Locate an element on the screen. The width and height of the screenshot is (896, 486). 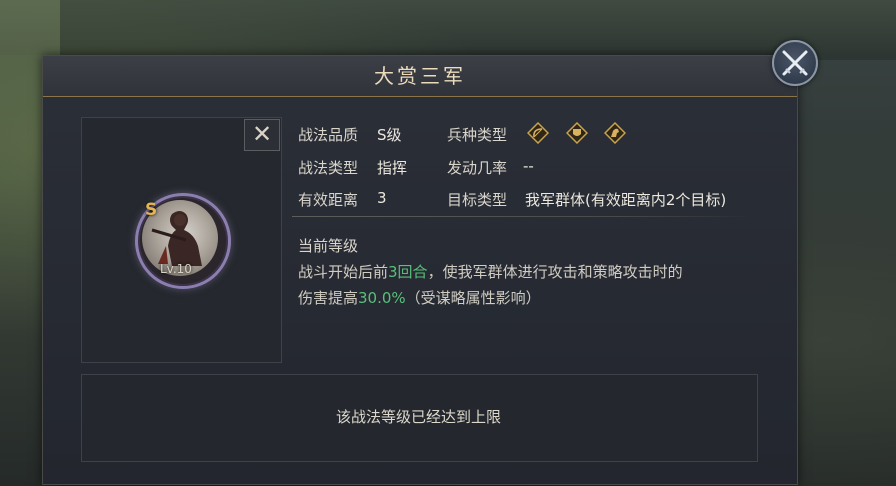
bow-icon is located at coordinates (538, 133).